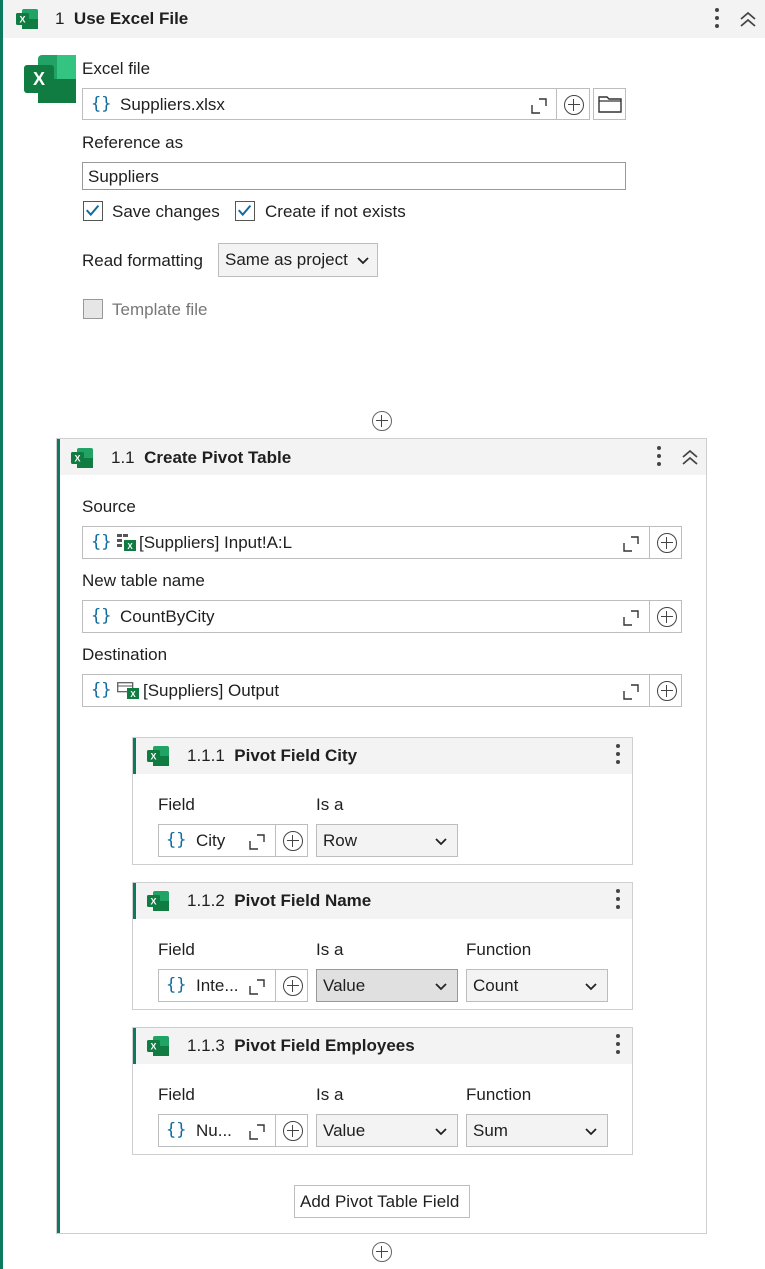 Image resolution: width=765 pixels, height=1269 pixels. I want to click on destination-field: {} X [Suppliers] Output, so click(382, 690).